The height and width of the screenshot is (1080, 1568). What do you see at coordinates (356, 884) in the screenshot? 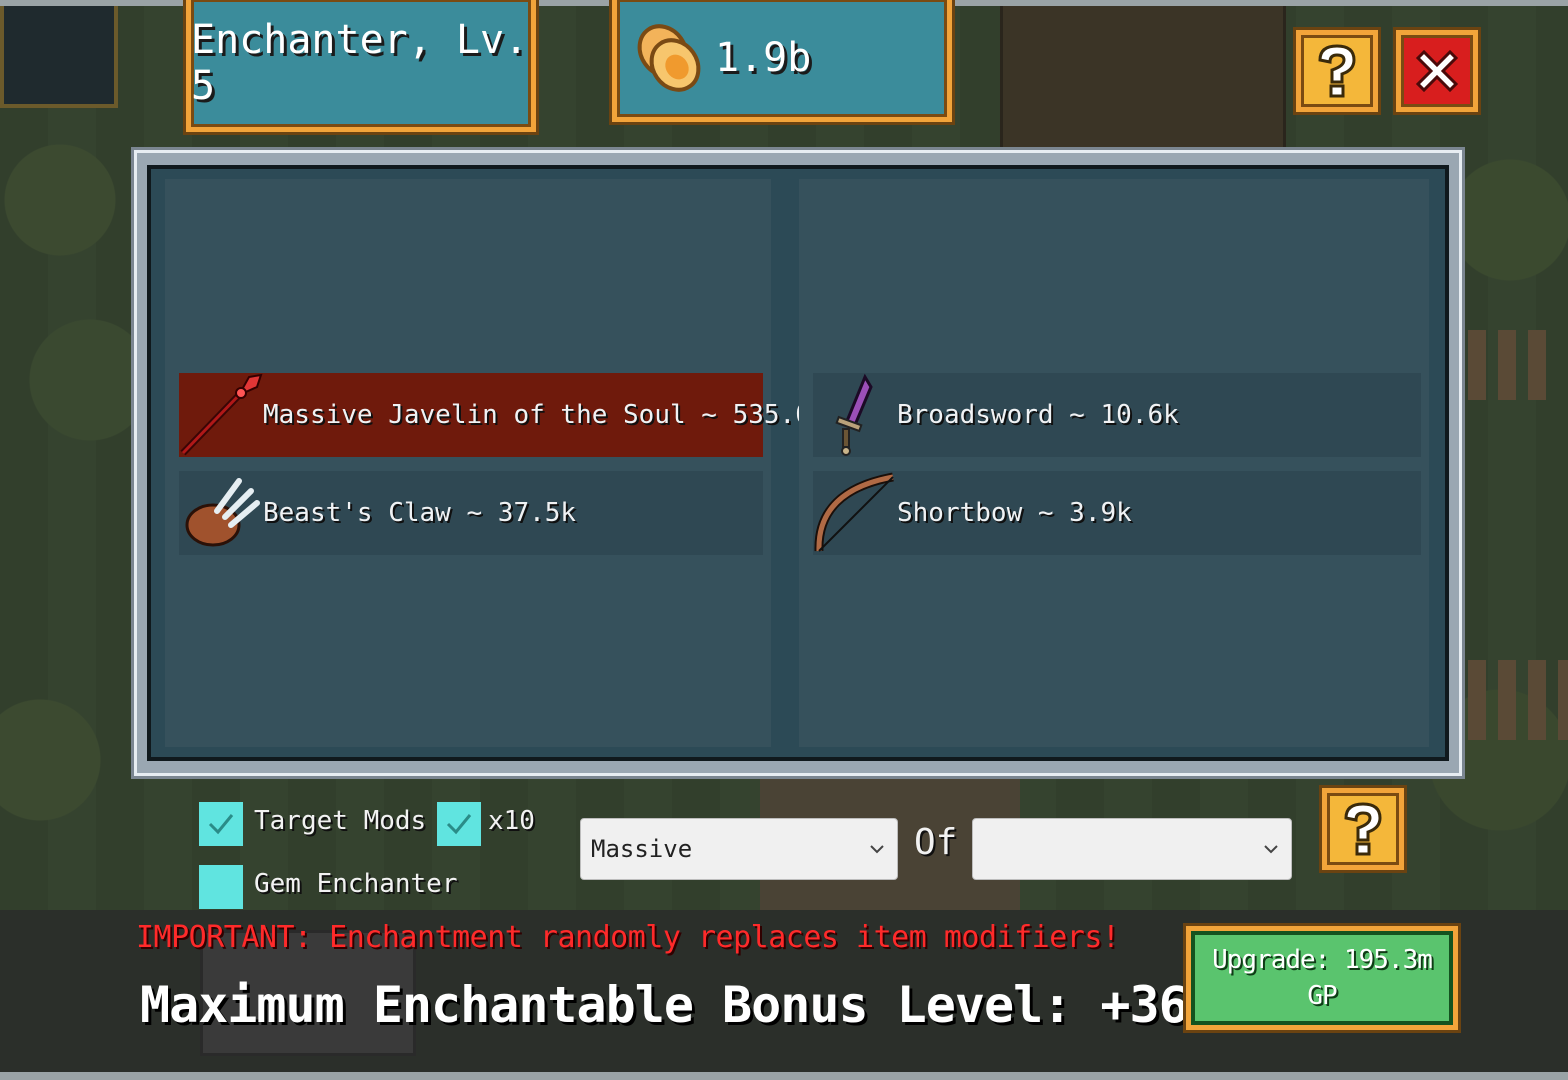
I see `gem-enchanter-label: Gem Enchanter` at bounding box center [356, 884].